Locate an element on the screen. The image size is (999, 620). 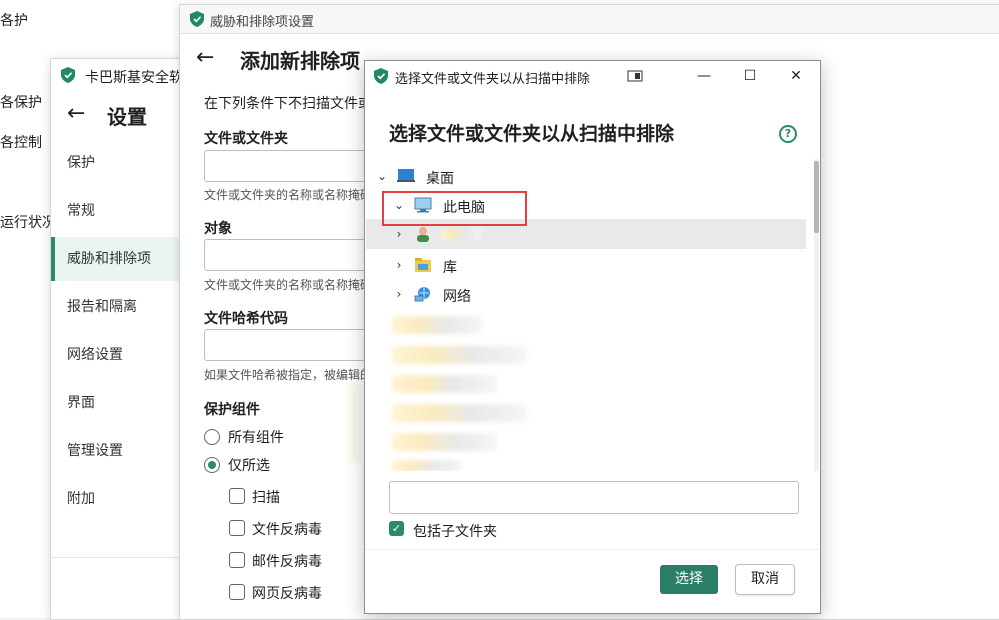
blurred-artifact is located at coordinates (355, 423).